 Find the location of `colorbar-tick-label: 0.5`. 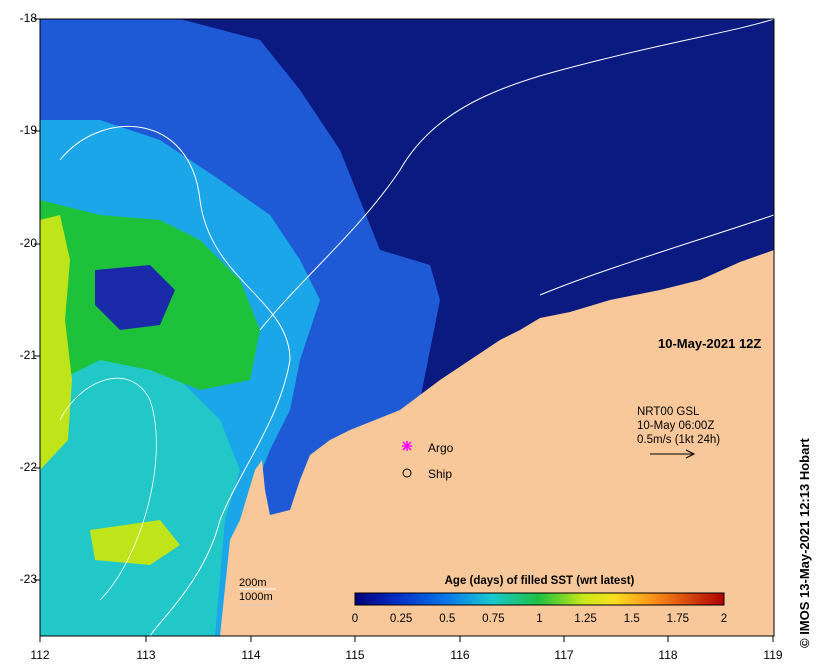

colorbar-tick-label: 0.5 is located at coordinates (447, 619).